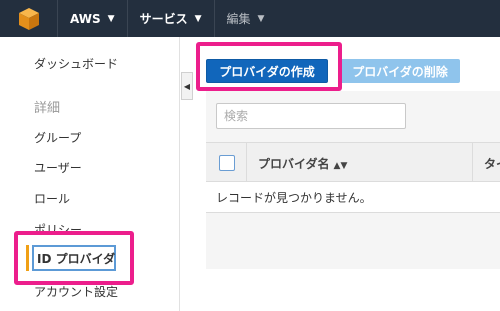  I want to click on services-menu: サービス ▼, so click(171, 18).